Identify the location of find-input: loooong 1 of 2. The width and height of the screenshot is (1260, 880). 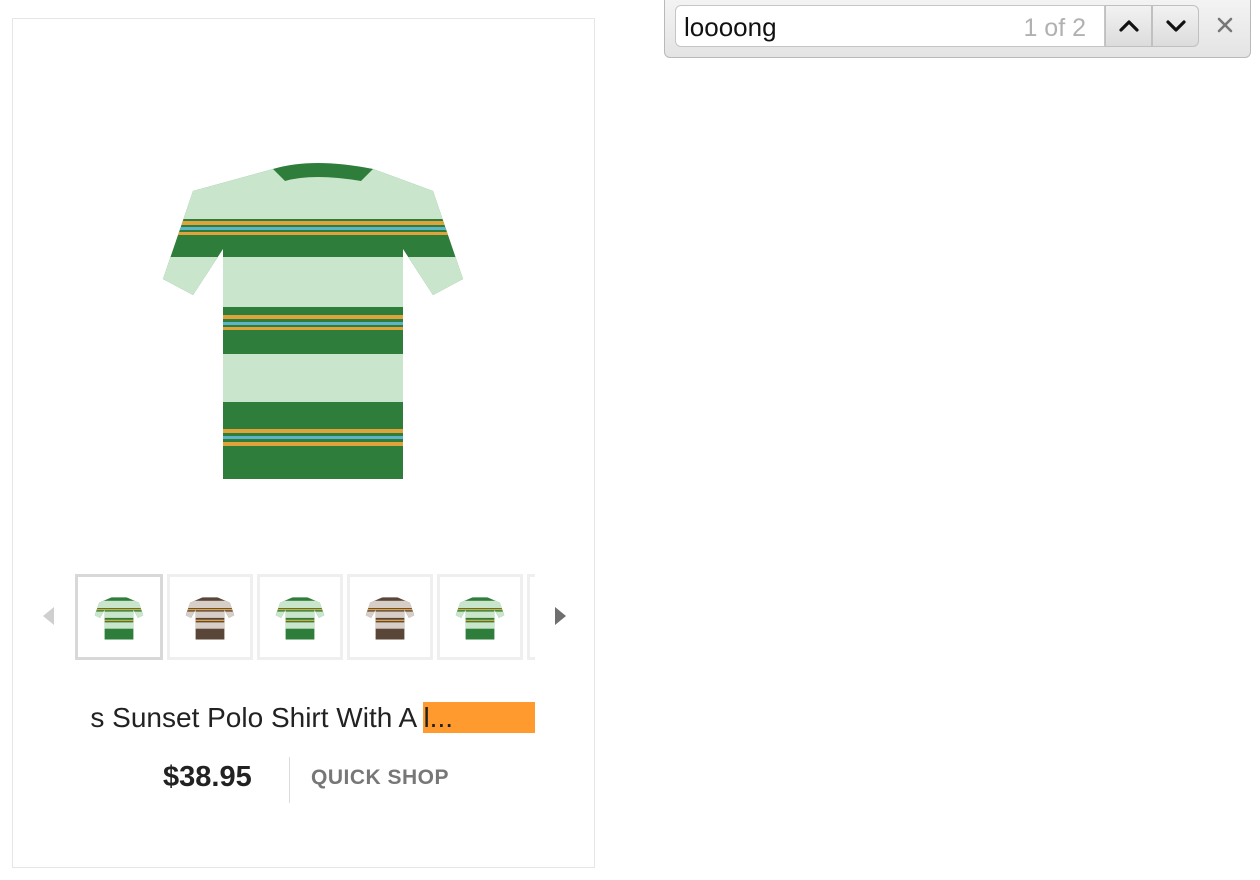
(890, 26).